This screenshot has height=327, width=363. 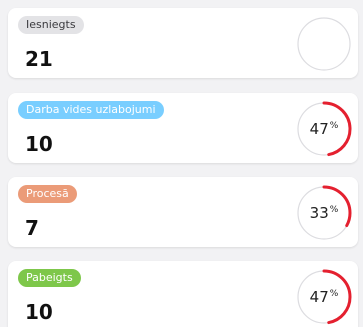 What do you see at coordinates (91, 110) in the screenshot?
I see `status-badge: Darba vides uzlabojumi` at bounding box center [91, 110].